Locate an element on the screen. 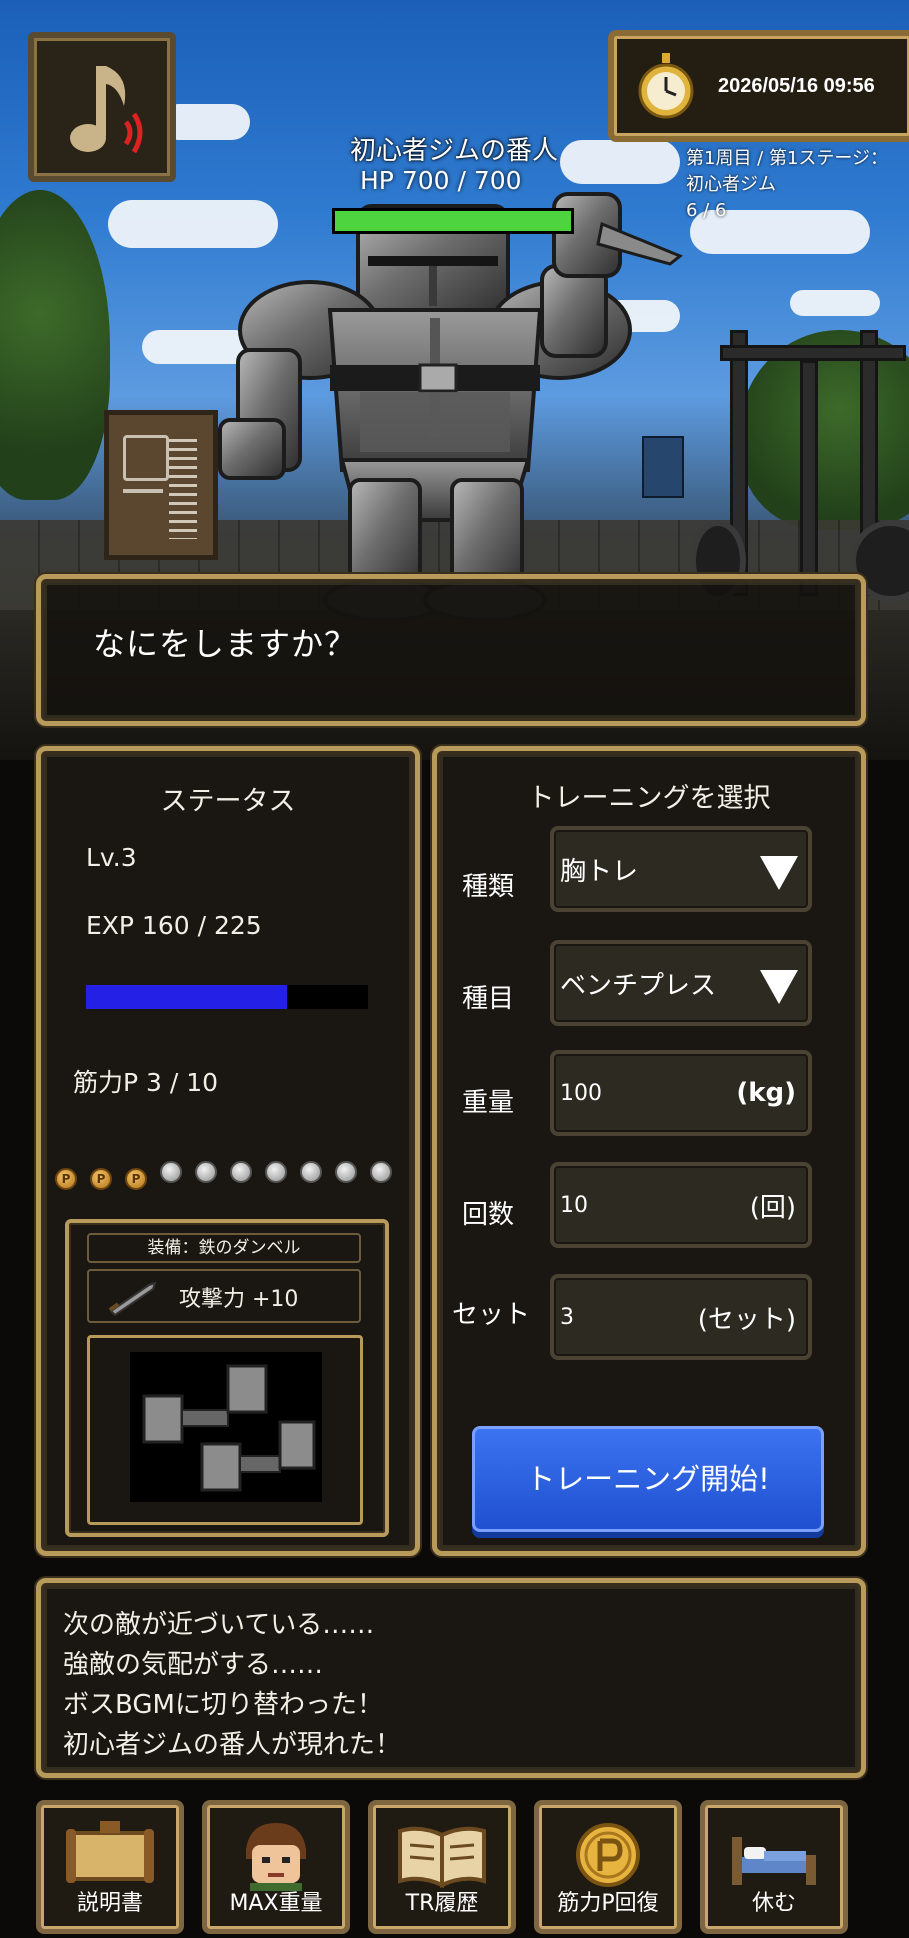 This screenshot has height=1938, width=909. sets-label: セット is located at coordinates (491, 1315).